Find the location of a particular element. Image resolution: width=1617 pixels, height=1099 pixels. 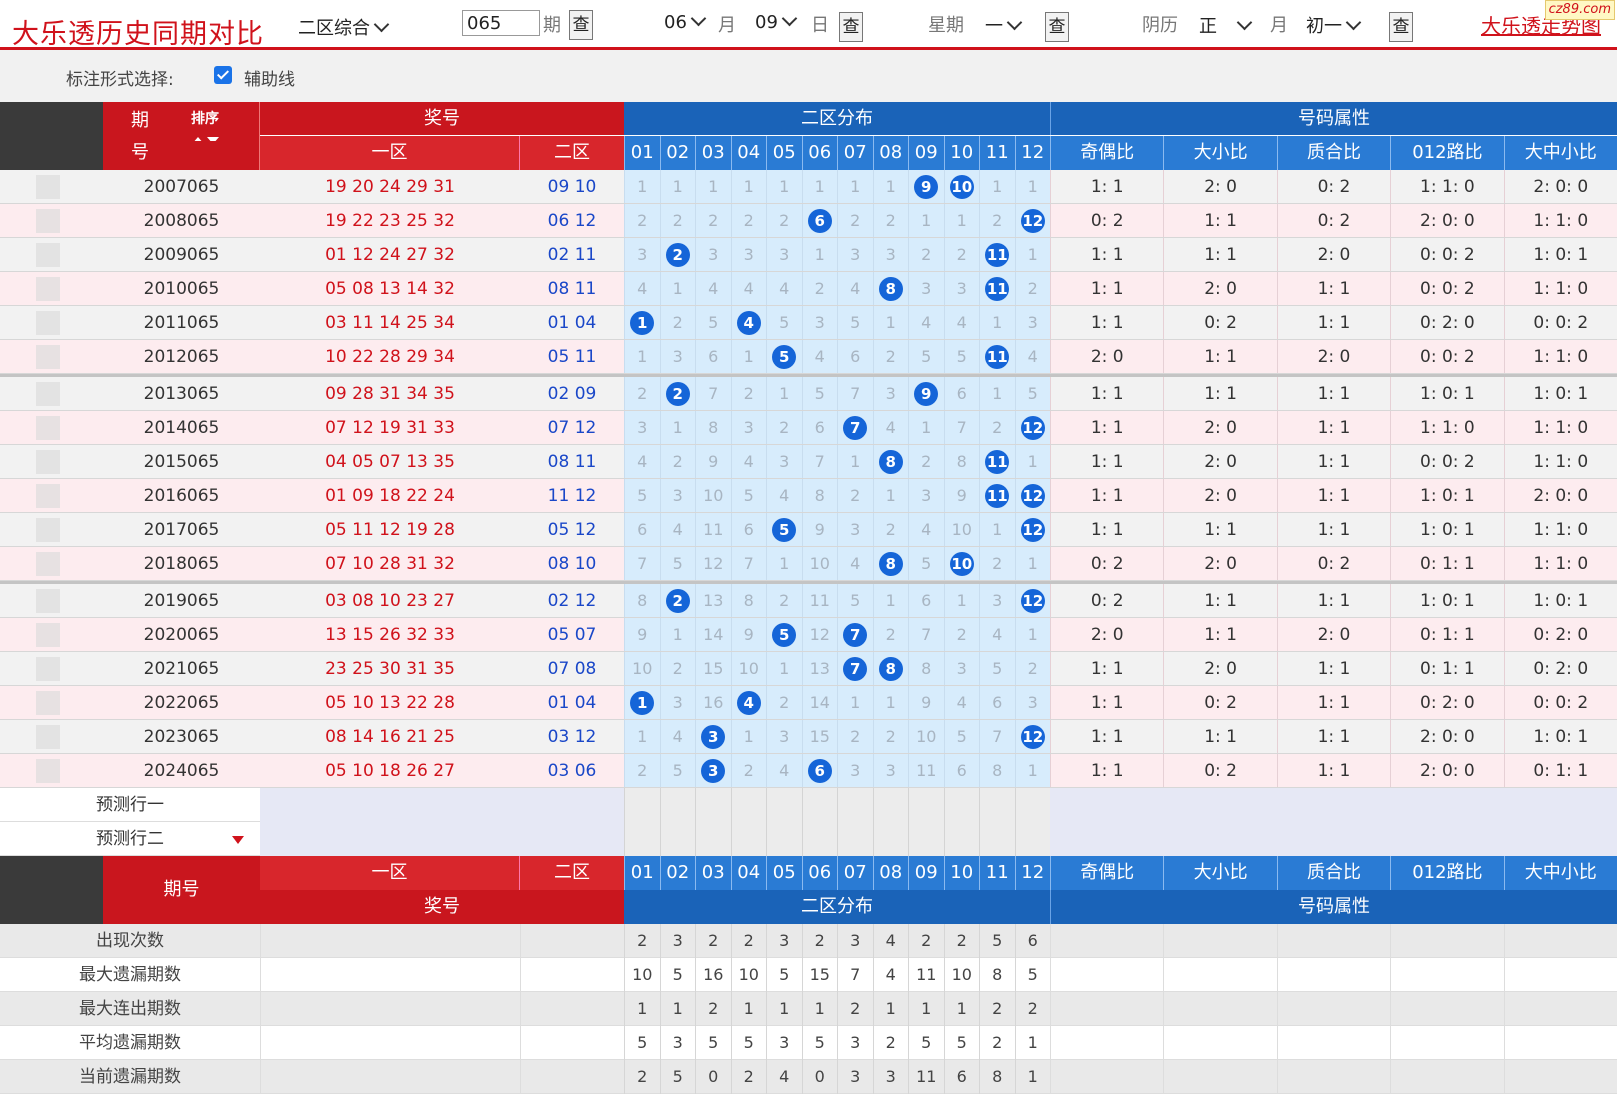

lunar-month-select: 正 is located at coordinates (1226, 25).